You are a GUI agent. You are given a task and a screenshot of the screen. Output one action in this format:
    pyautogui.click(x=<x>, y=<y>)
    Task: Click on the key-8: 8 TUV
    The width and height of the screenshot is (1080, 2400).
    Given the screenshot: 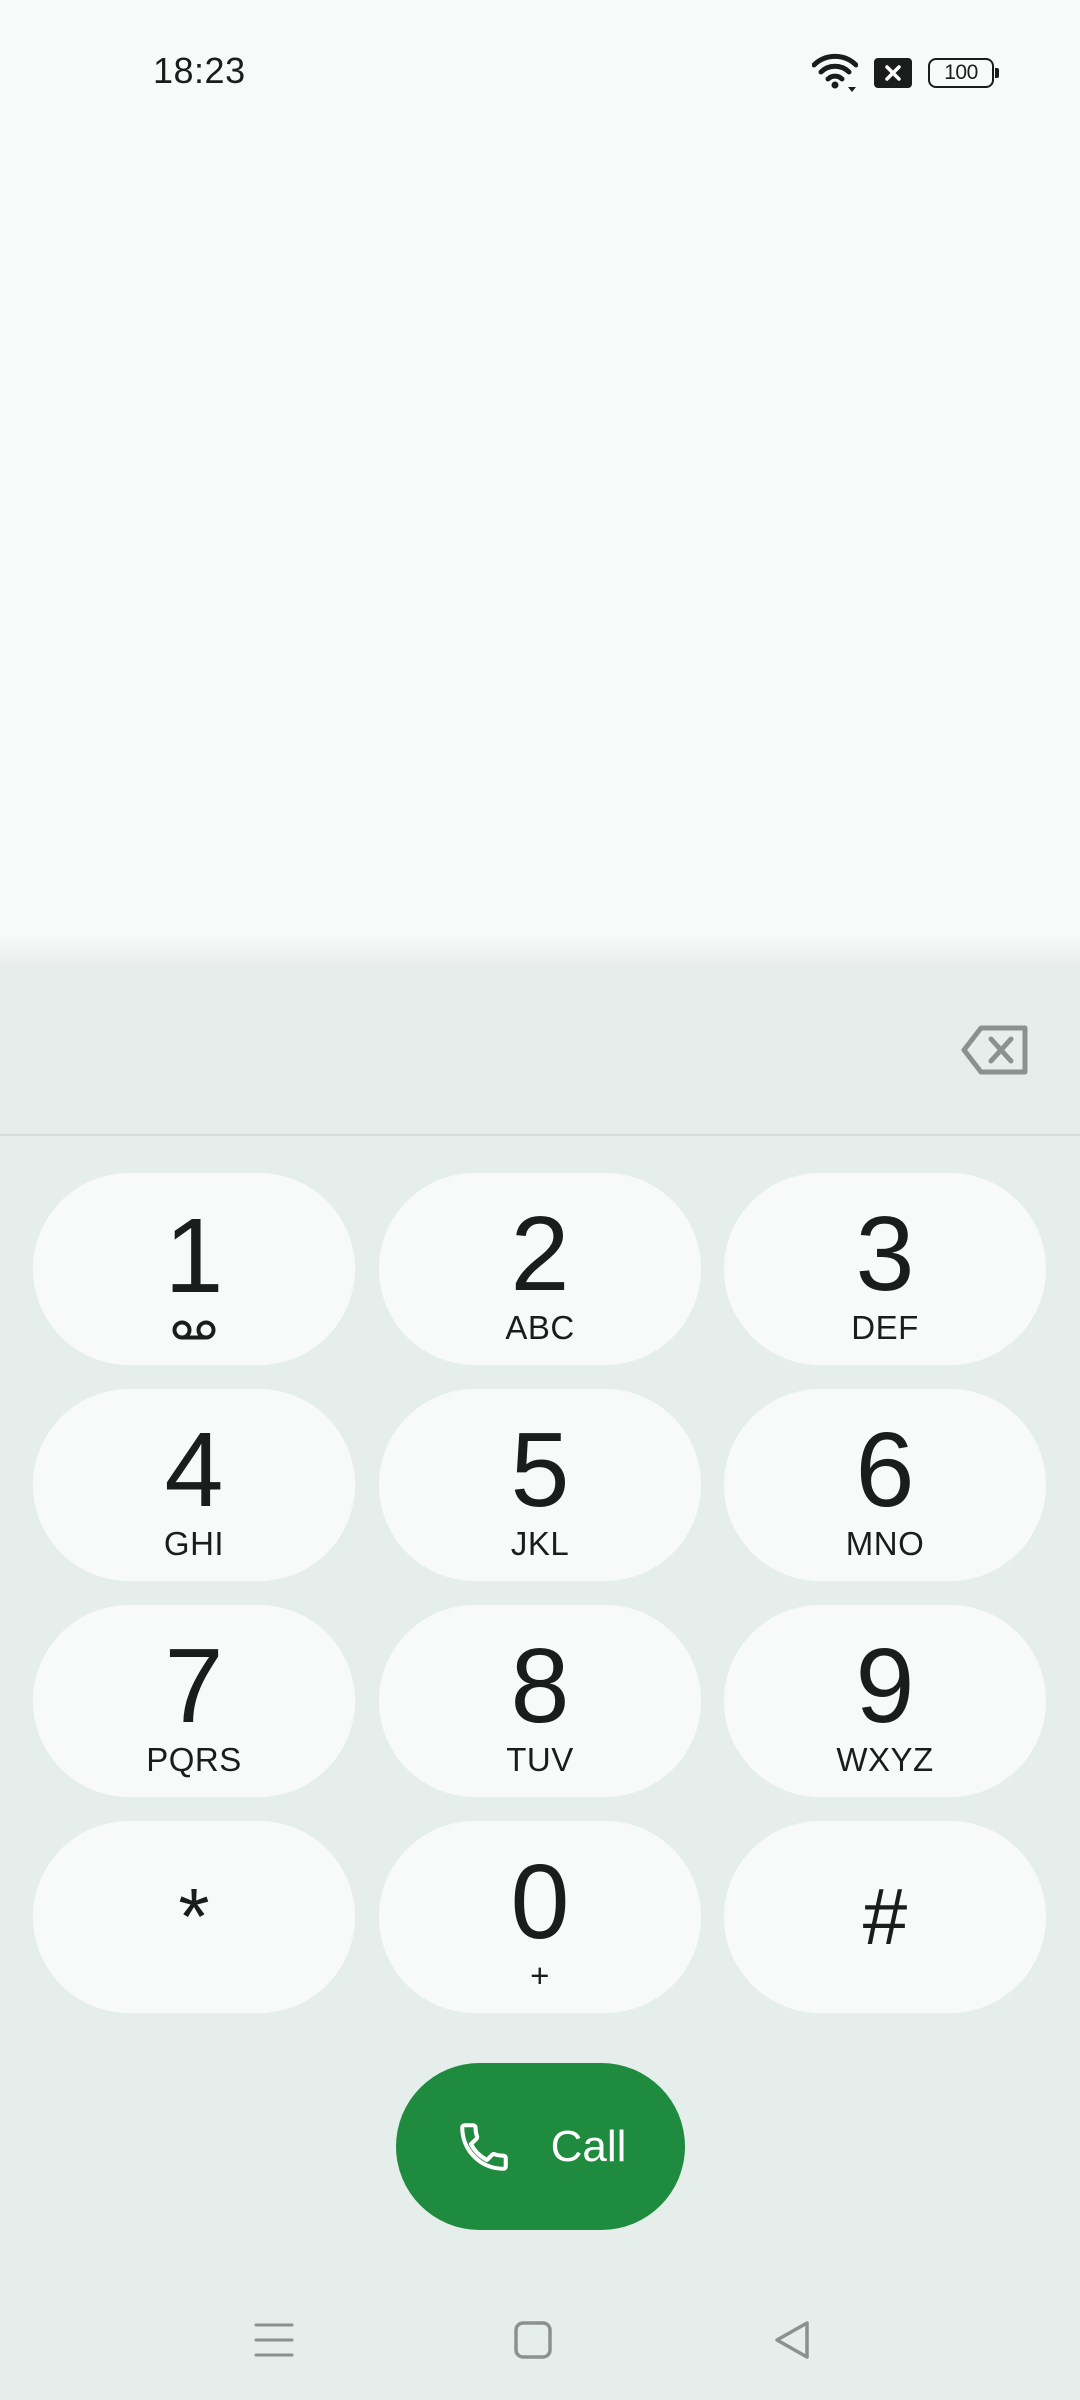 What is the action you would take?
    pyautogui.click(x=540, y=1701)
    